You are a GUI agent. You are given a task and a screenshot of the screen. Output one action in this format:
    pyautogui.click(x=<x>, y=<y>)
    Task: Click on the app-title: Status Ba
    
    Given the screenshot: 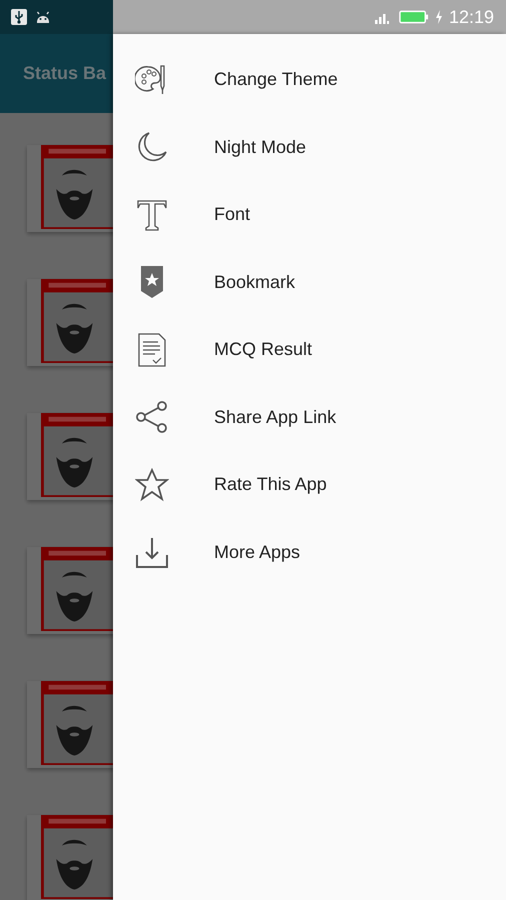 What is the action you would take?
    pyautogui.click(x=64, y=73)
    